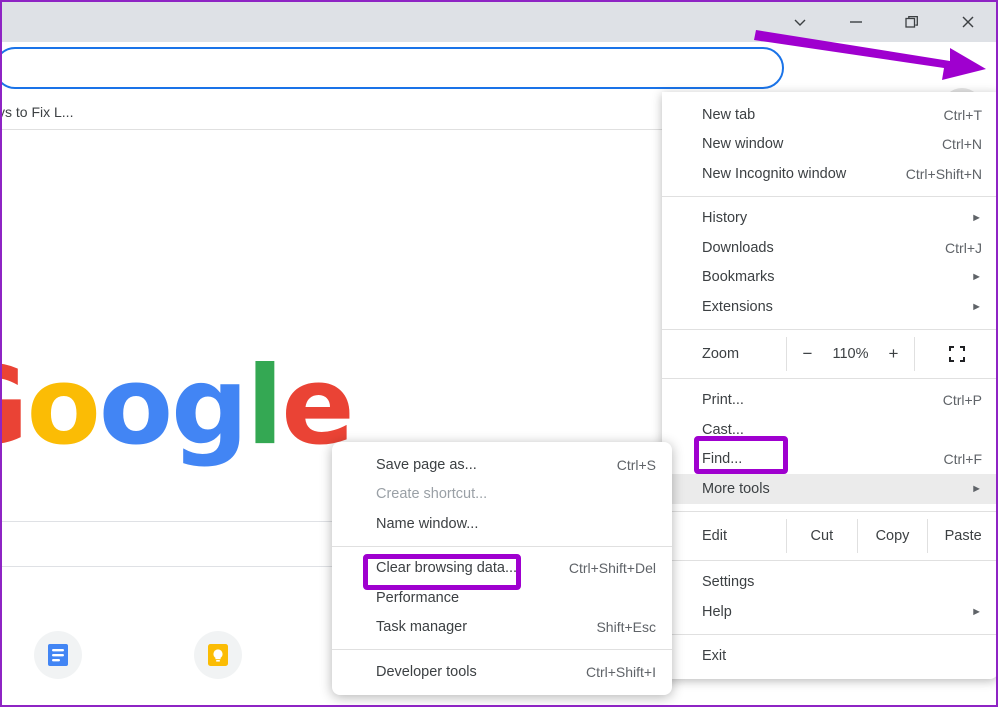 This screenshot has width=998, height=707. I want to click on menu-item-label: Exit, so click(714, 656).